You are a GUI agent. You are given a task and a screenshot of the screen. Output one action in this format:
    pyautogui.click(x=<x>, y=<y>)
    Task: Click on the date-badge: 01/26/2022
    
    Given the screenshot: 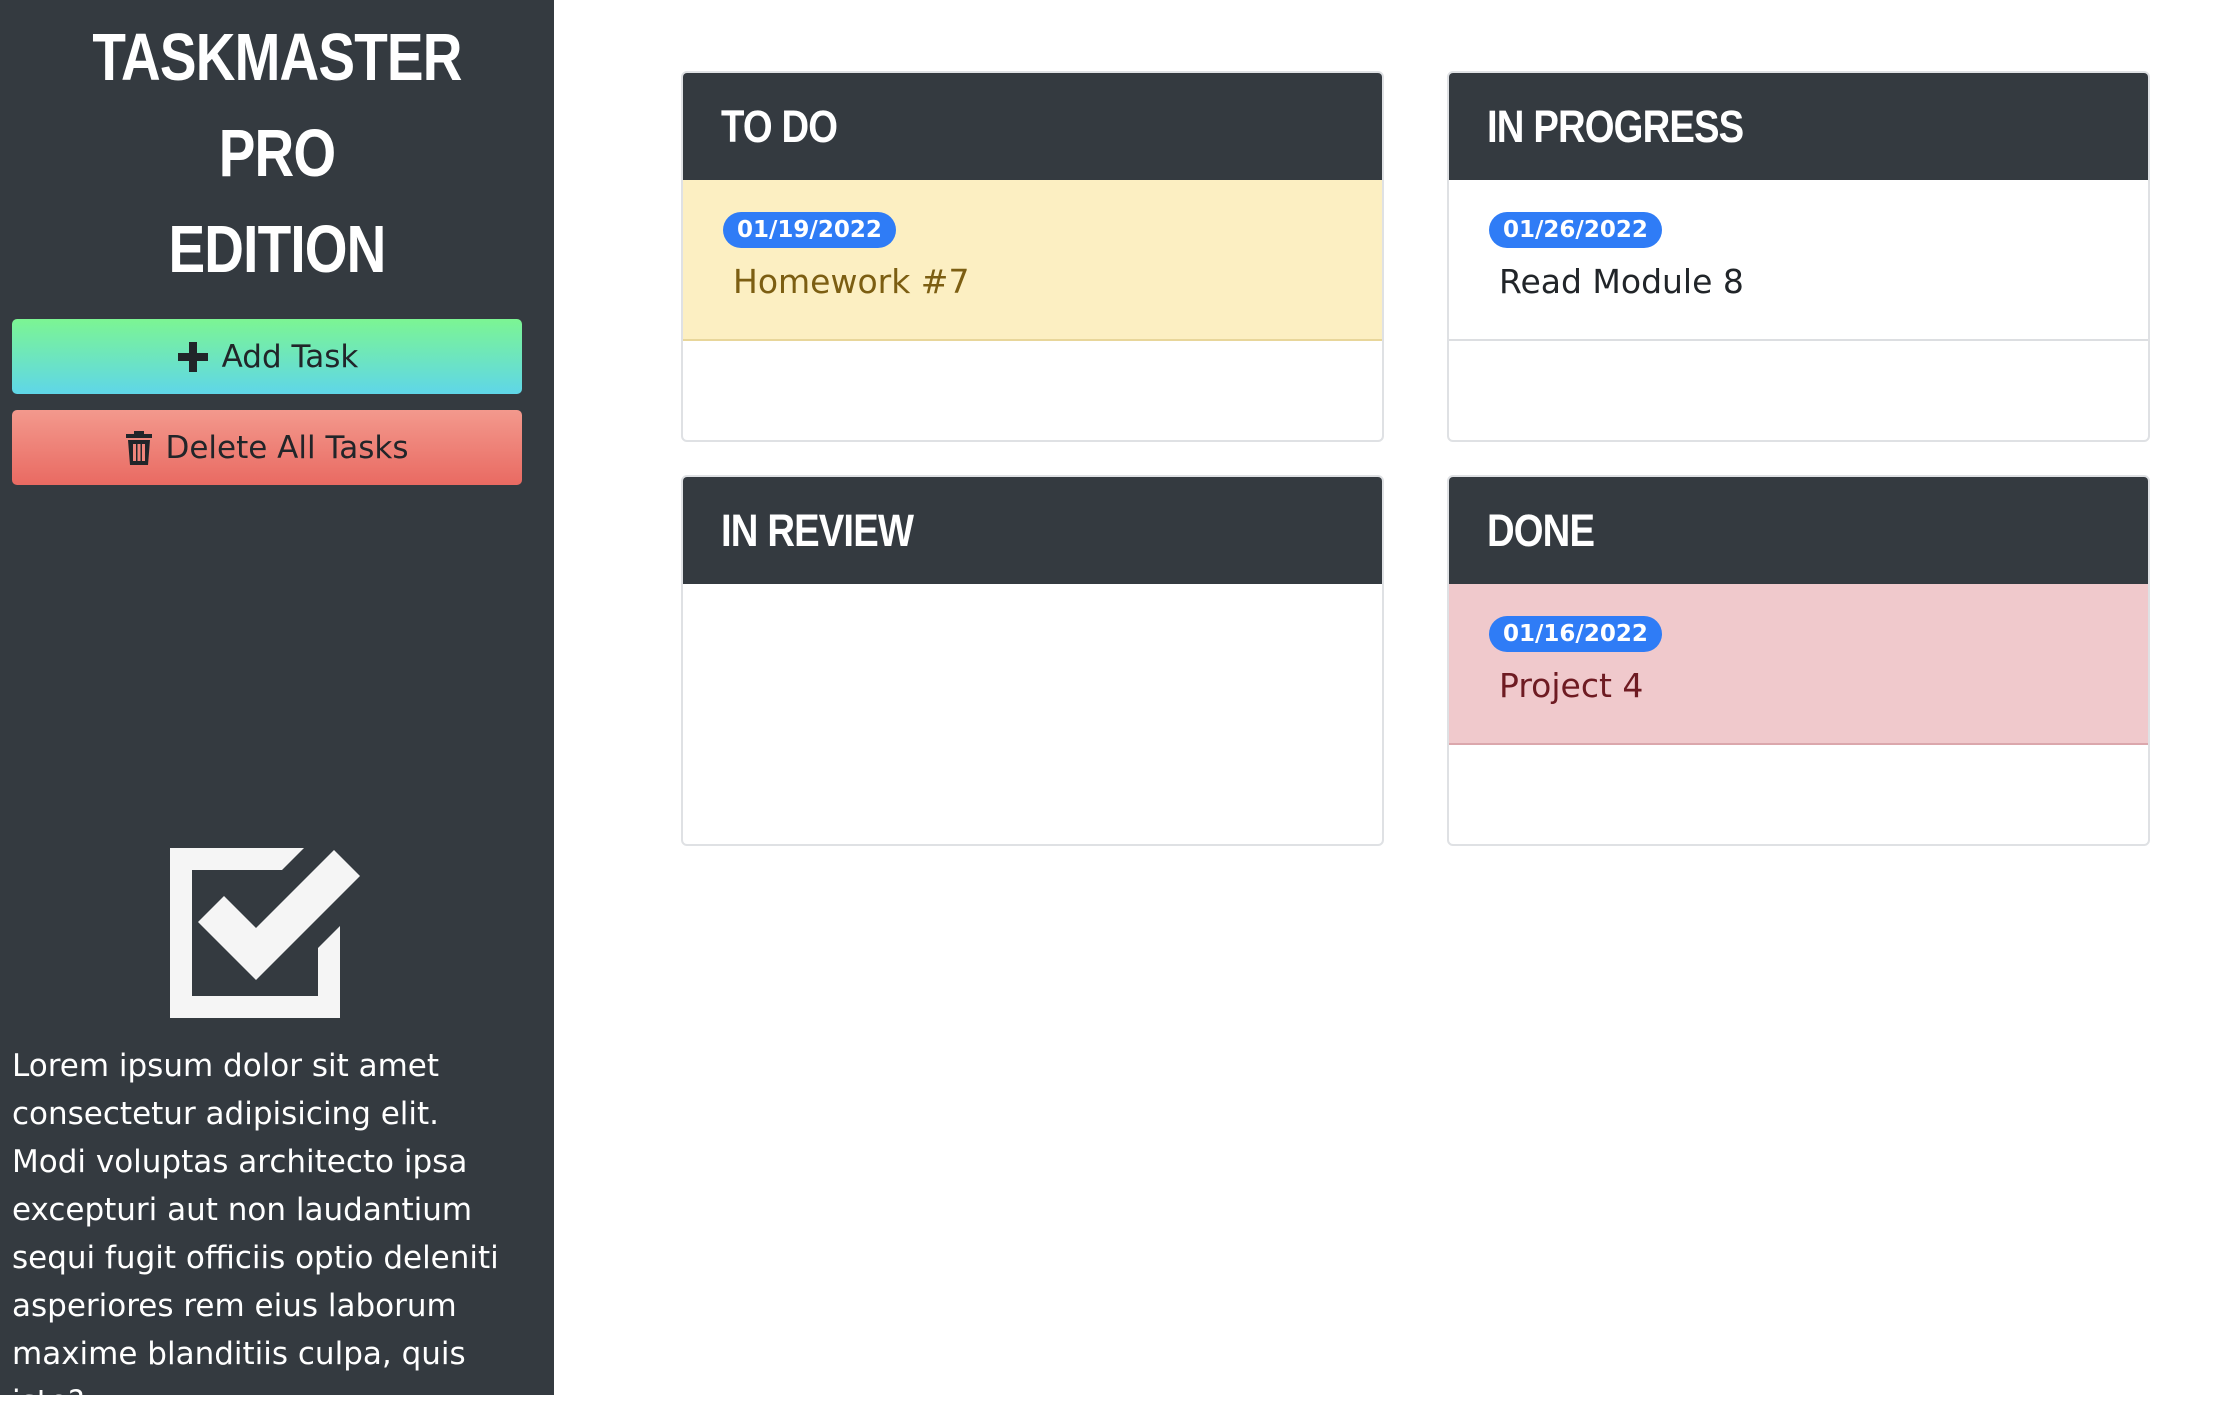 What is the action you would take?
    pyautogui.click(x=1575, y=230)
    